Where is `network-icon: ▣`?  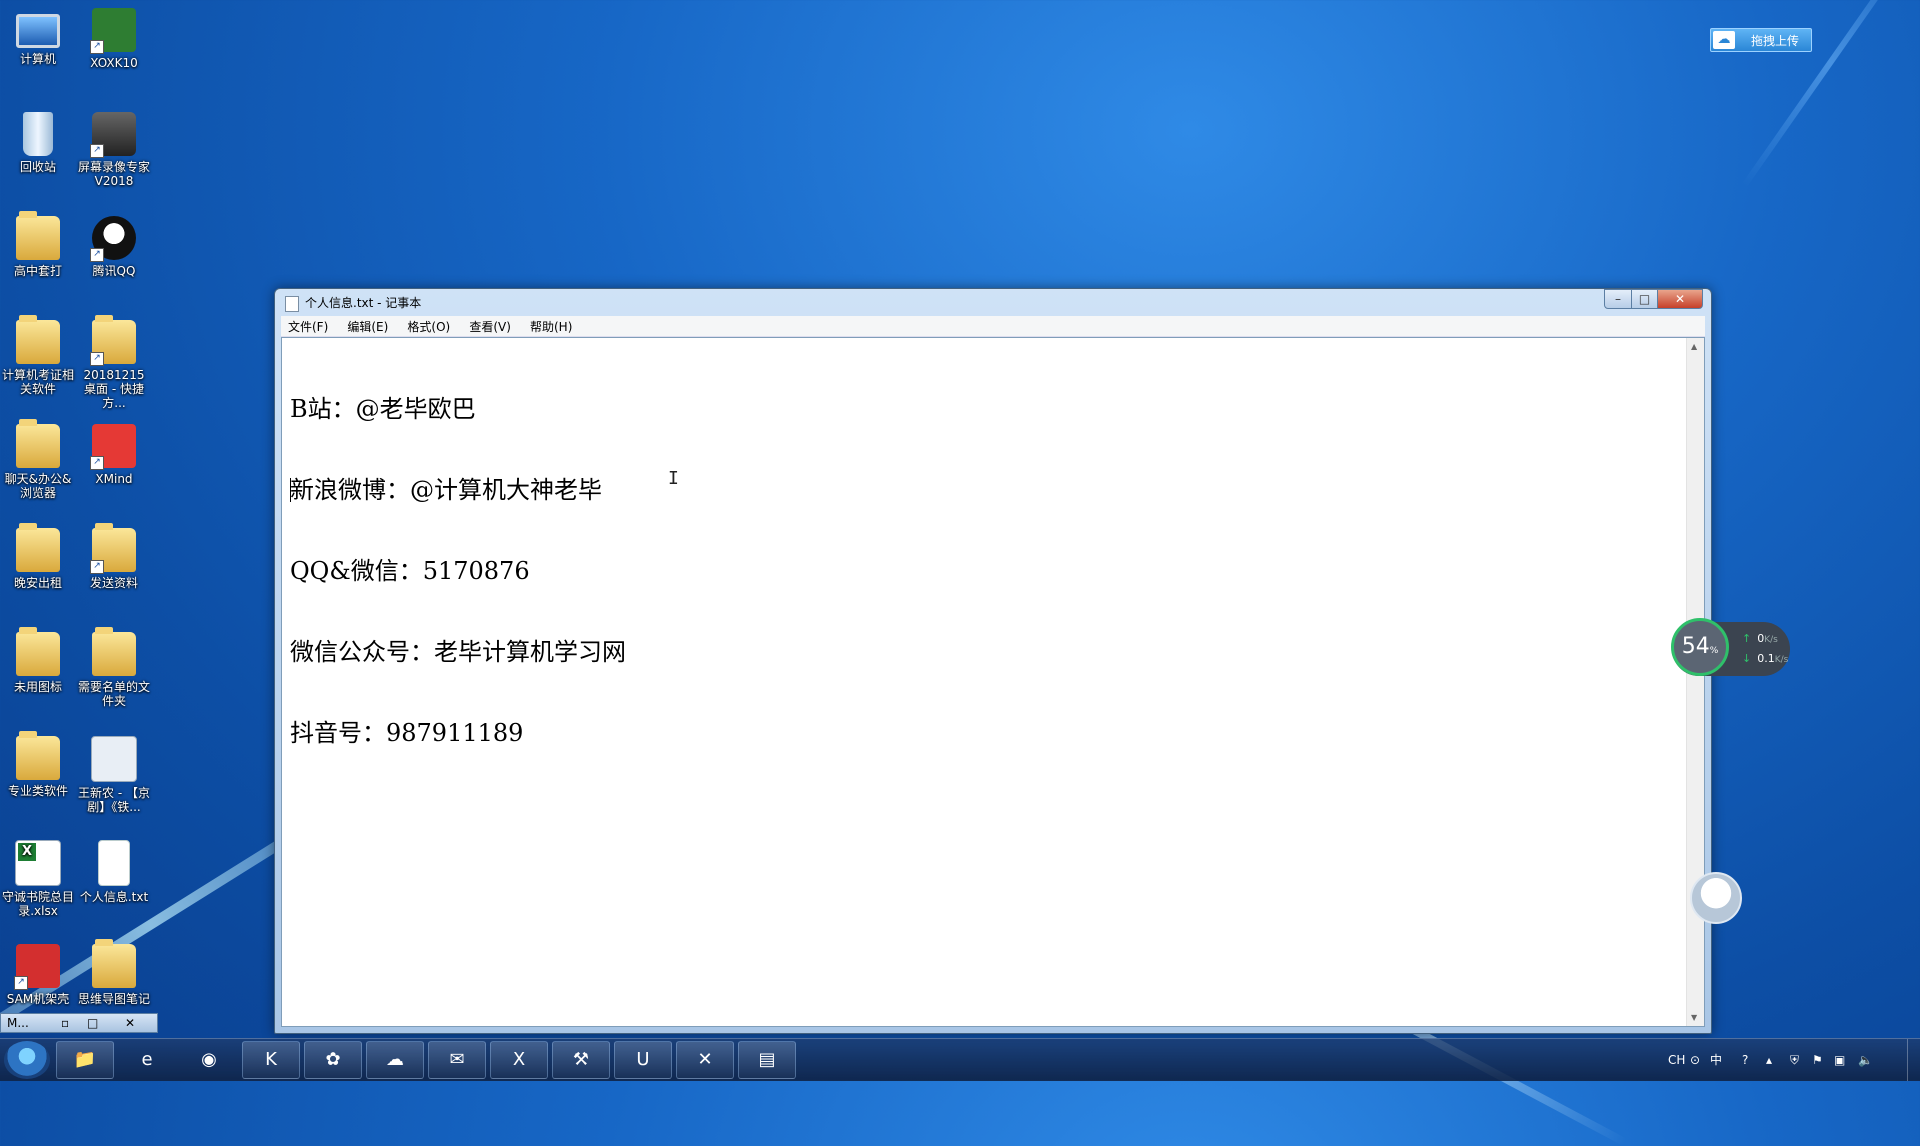
network-icon: ▣ is located at coordinates (1839, 1060).